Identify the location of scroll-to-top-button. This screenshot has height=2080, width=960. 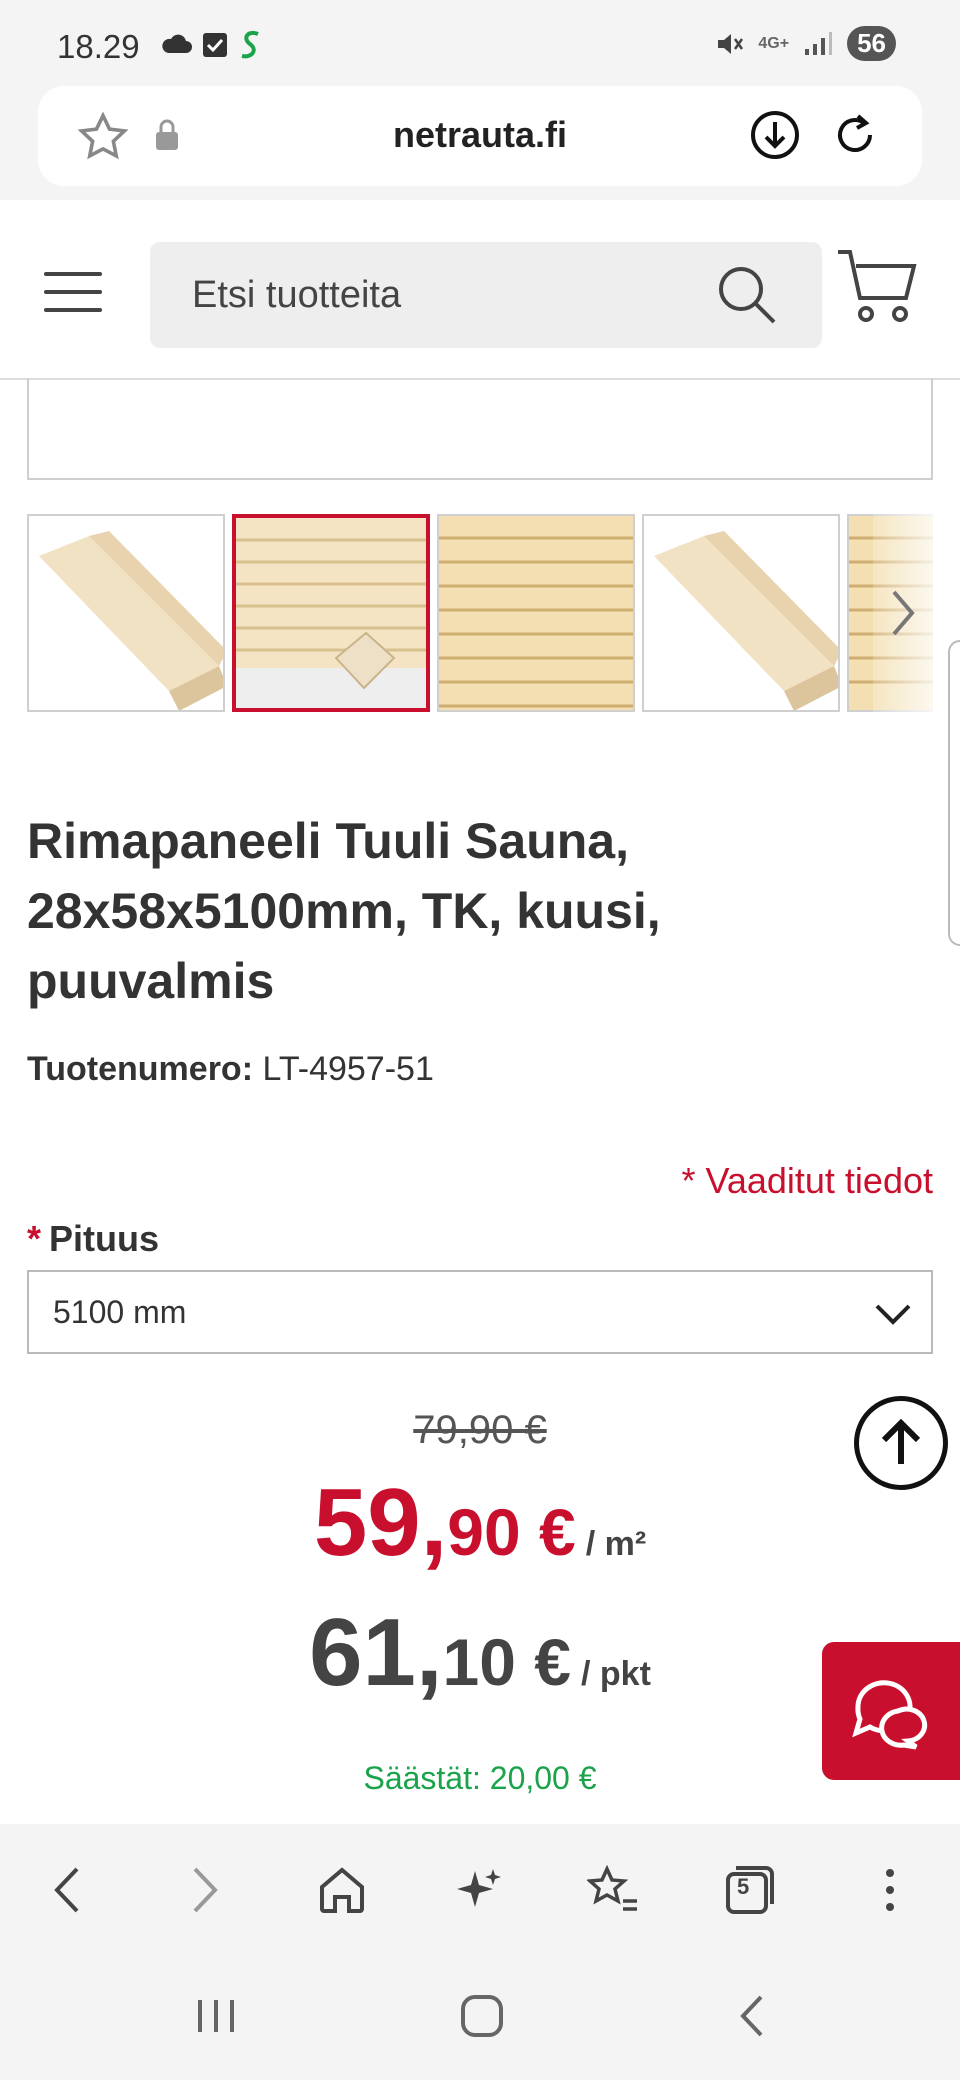
(901, 1443).